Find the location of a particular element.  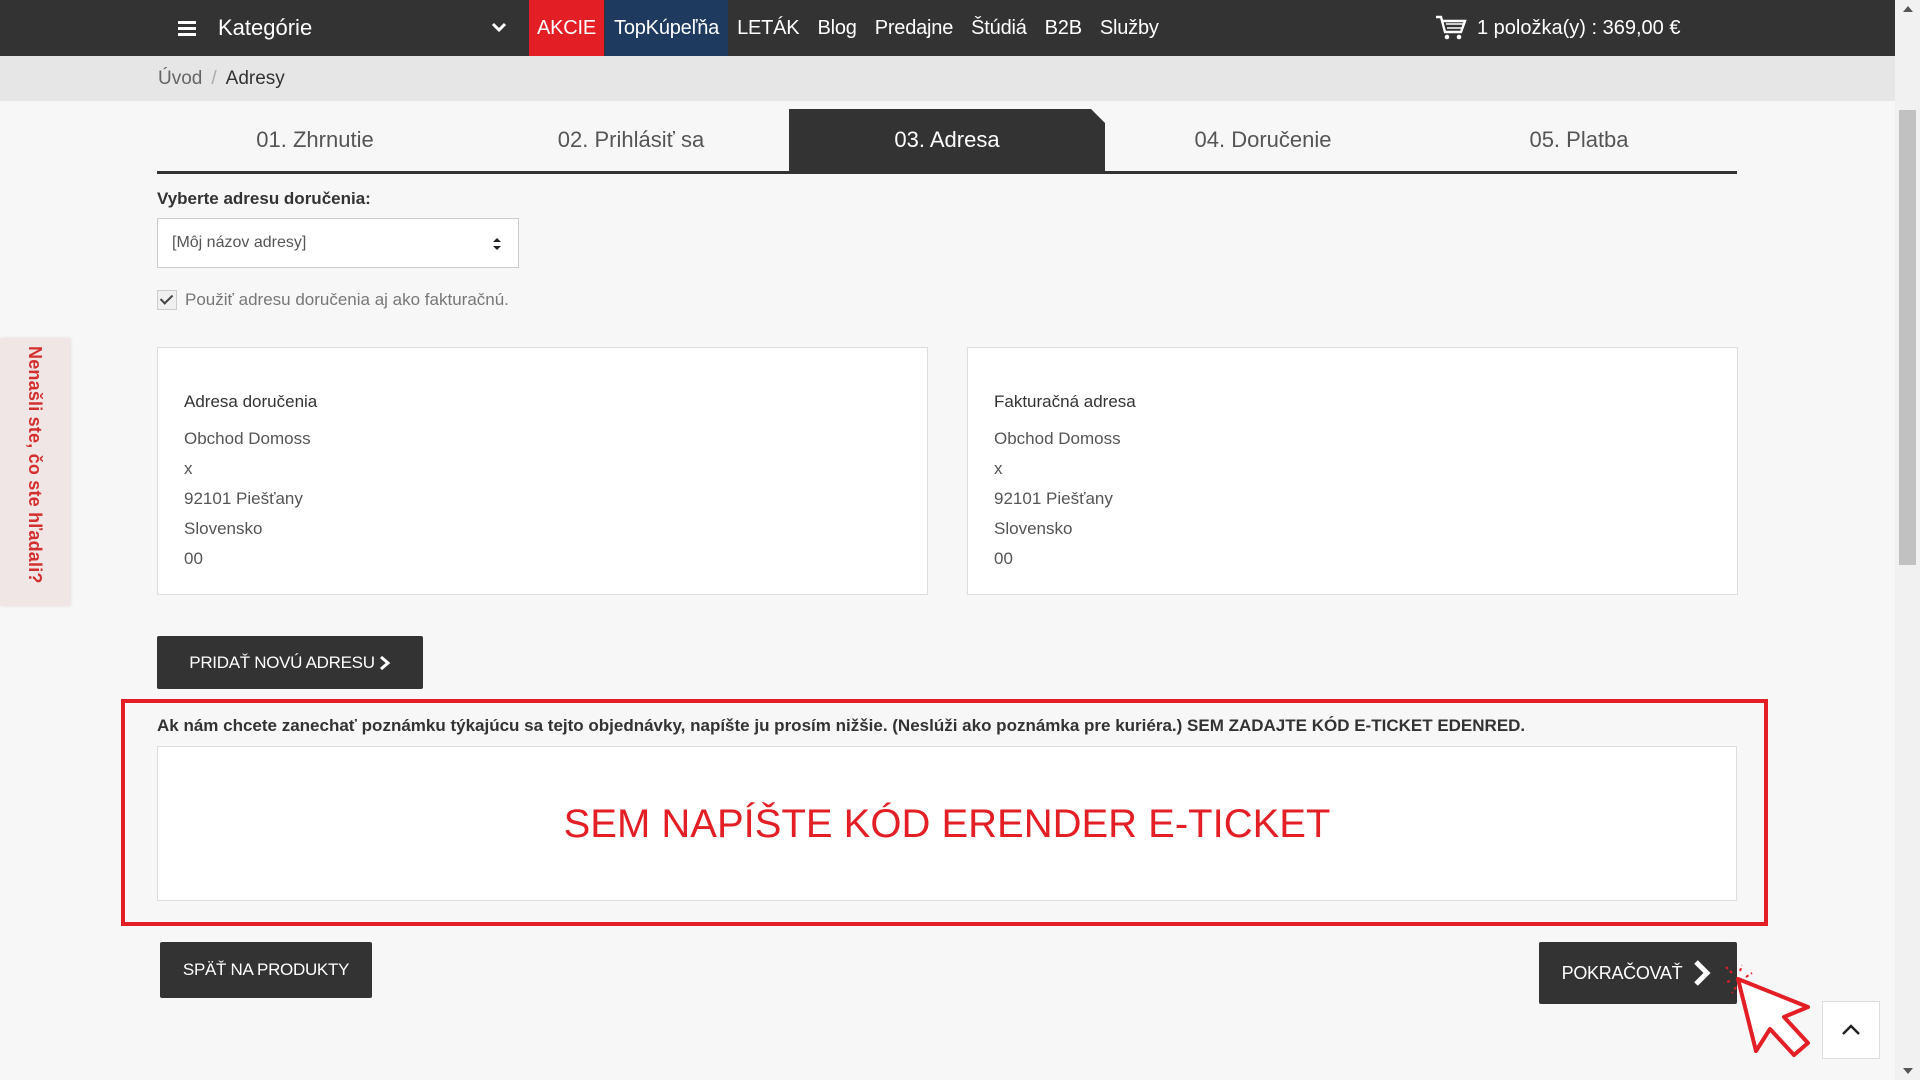

feedback-side-tab: Nenašli ste, čo ste hľadali? is located at coordinates (35, 472).